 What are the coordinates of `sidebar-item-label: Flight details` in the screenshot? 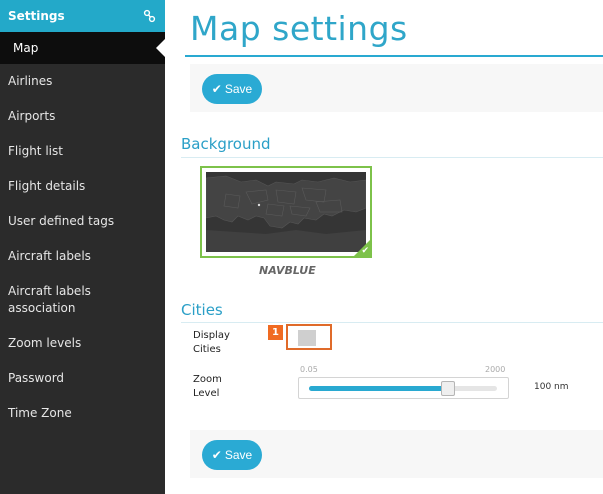 It's located at (47, 186).